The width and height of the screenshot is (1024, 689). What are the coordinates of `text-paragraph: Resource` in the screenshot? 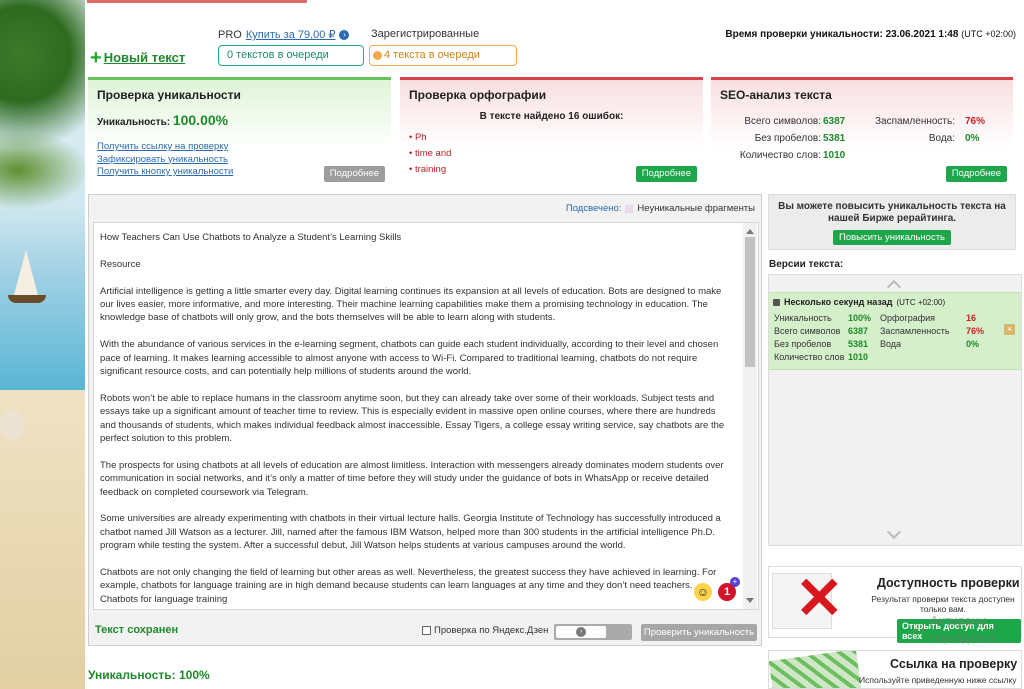 It's located at (120, 264).